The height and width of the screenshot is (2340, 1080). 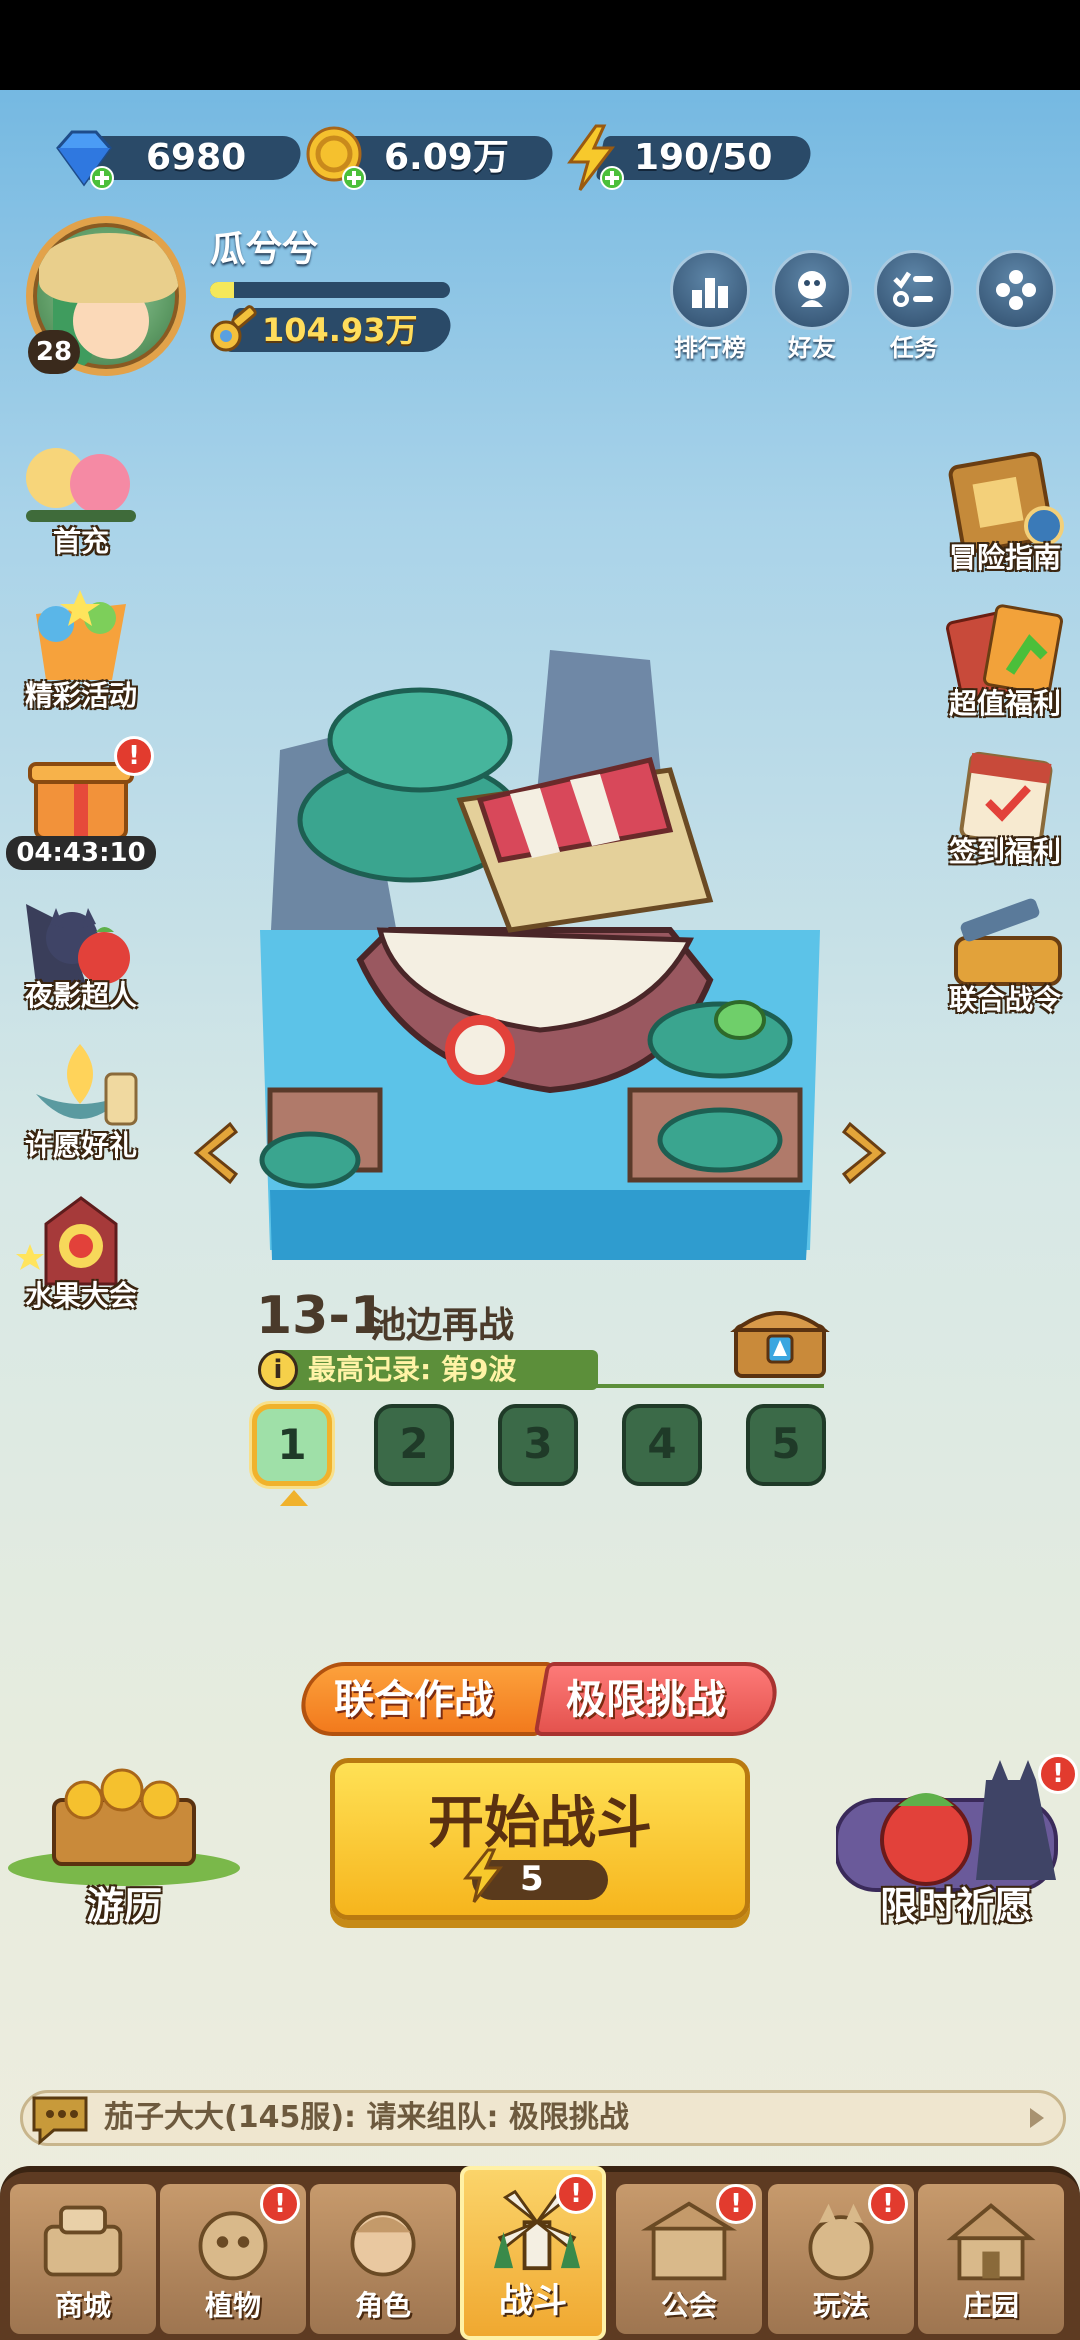 What do you see at coordinates (538, 1445) in the screenshot?
I see `wave-button-3: 3` at bounding box center [538, 1445].